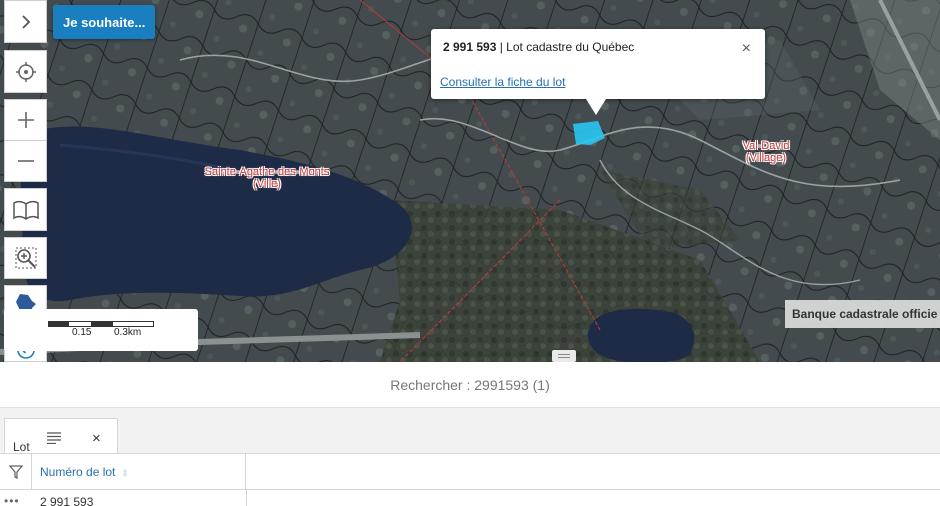 This screenshot has height=506, width=940. Describe the element at coordinates (862, 314) in the screenshot. I see `attribution-badge: Banque cadastrale officie` at that location.